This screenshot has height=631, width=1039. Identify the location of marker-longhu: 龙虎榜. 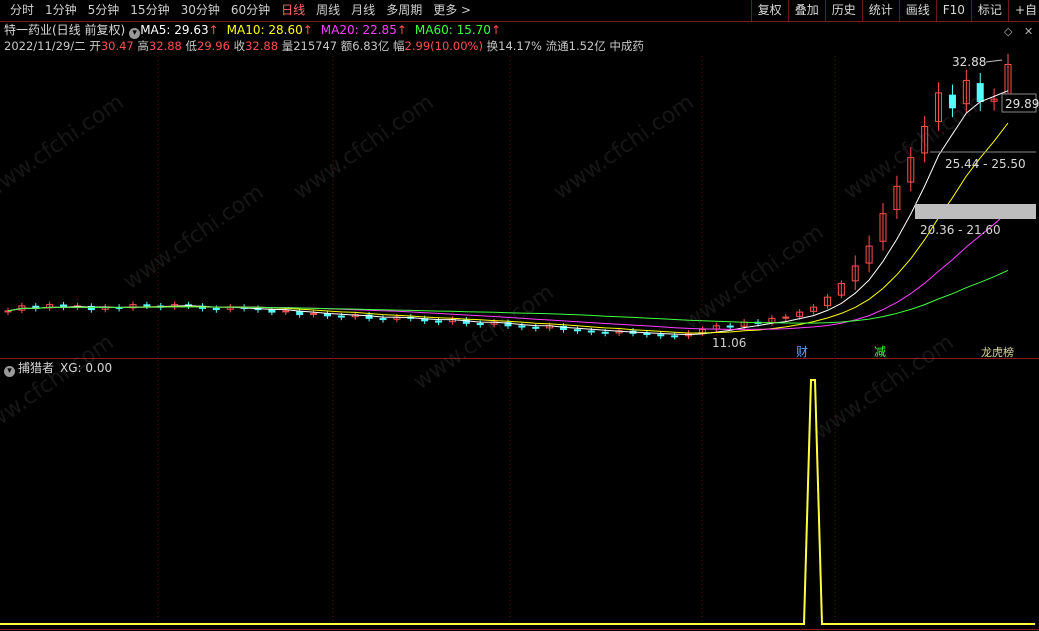
(997, 352).